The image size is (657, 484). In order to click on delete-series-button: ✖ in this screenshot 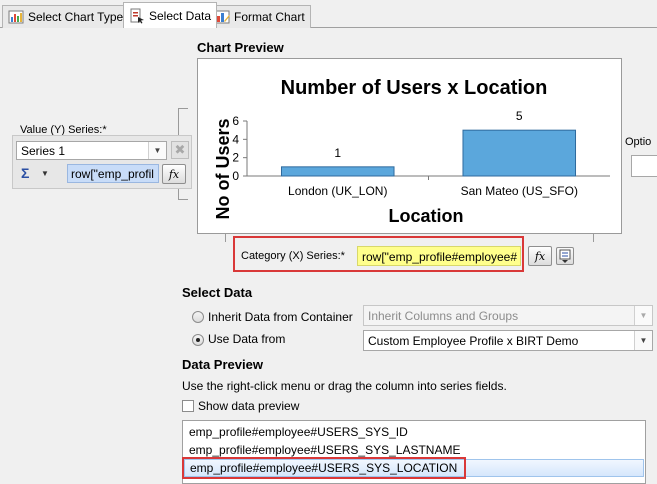, I will do `click(180, 150)`.